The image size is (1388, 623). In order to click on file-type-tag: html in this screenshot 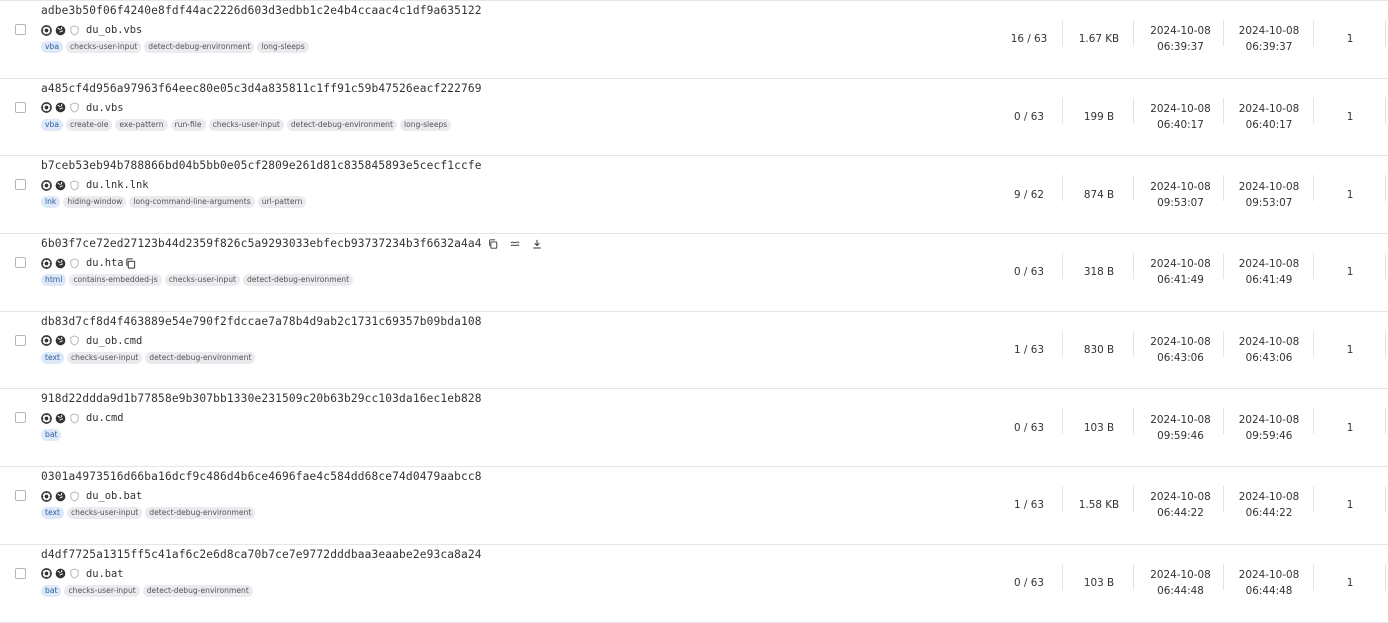, I will do `click(54, 280)`.